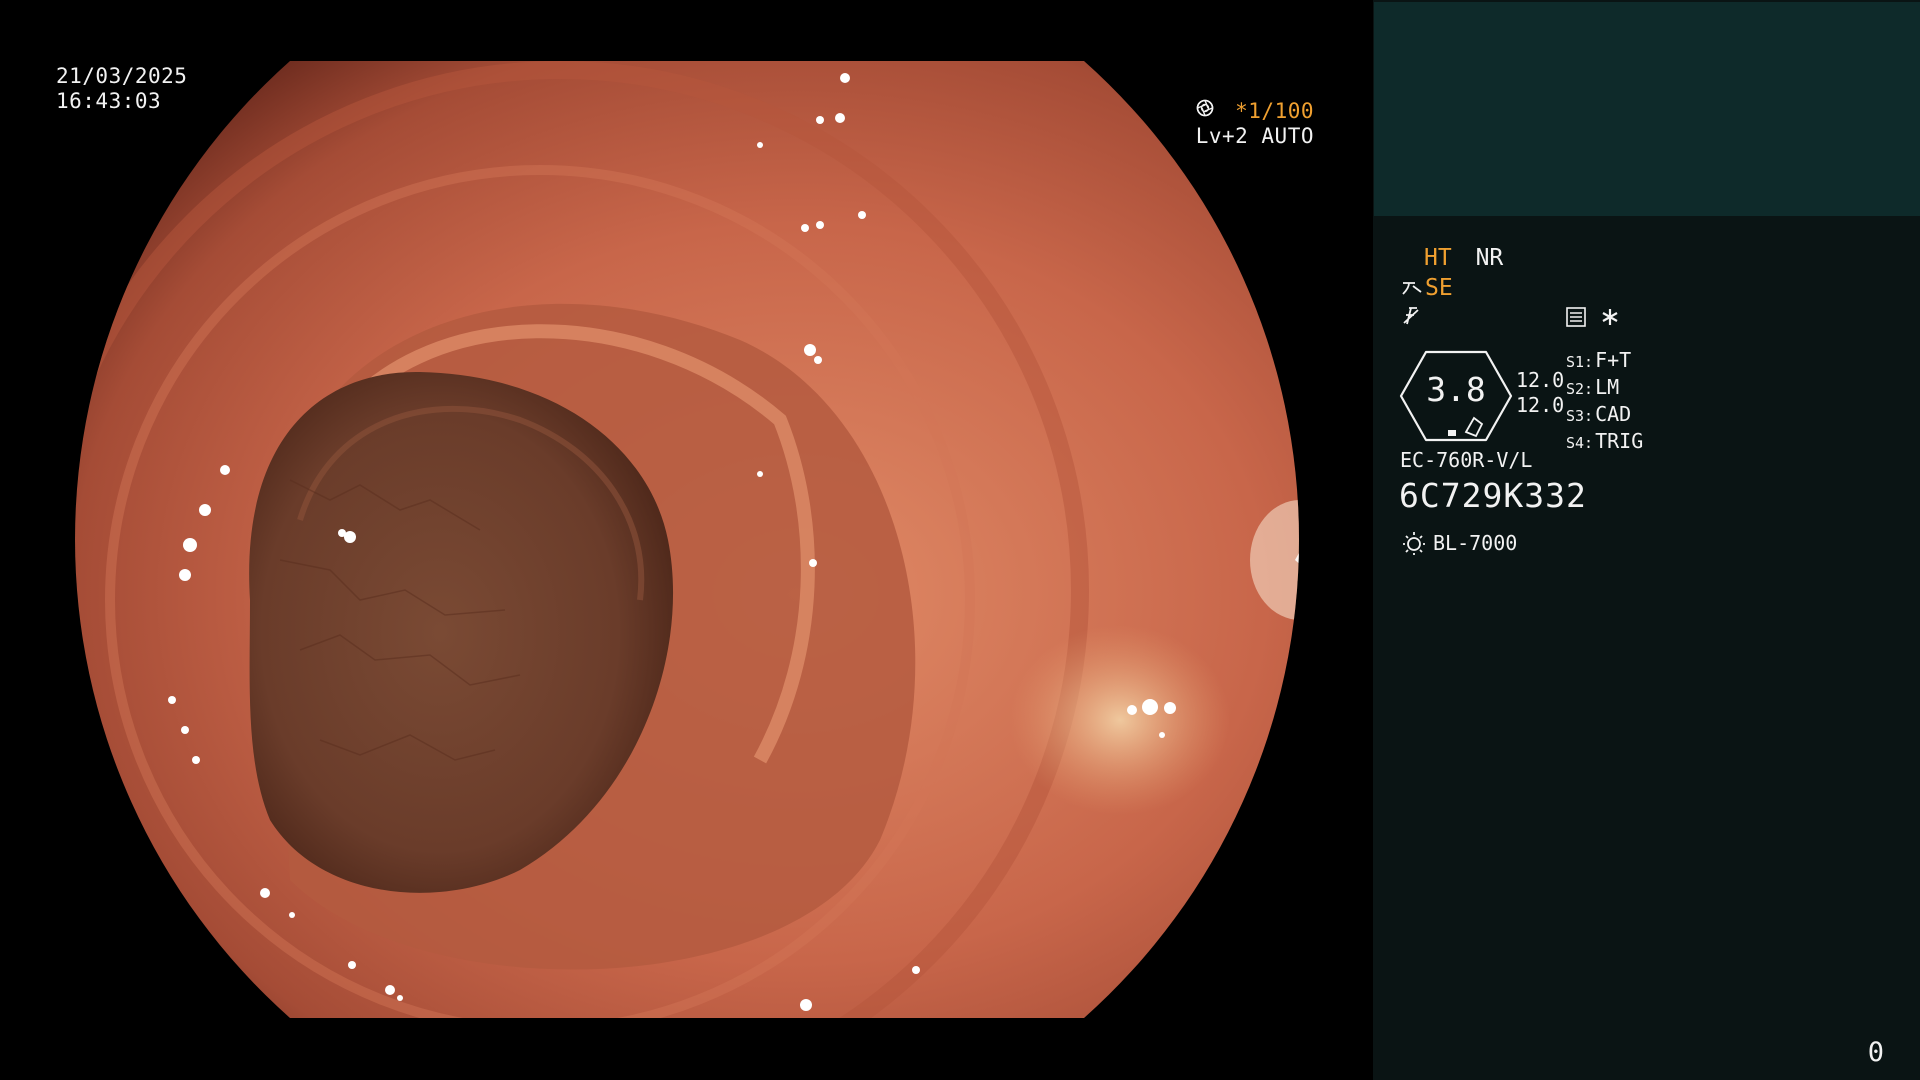 The height and width of the screenshot is (1080, 1920). Describe the element at coordinates (1274, 111) in the screenshot. I see `shutter-speed-text: *1/100` at that location.